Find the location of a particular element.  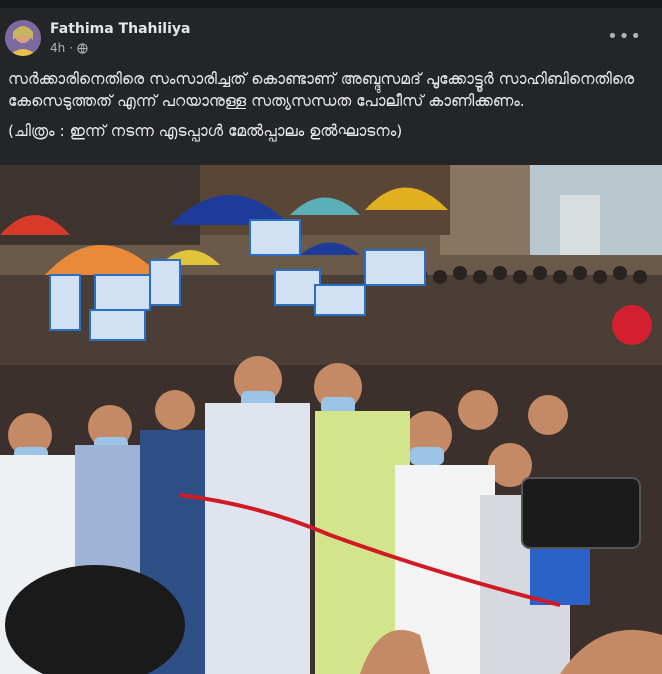

post-meta: 4h · is located at coordinates (69, 48).